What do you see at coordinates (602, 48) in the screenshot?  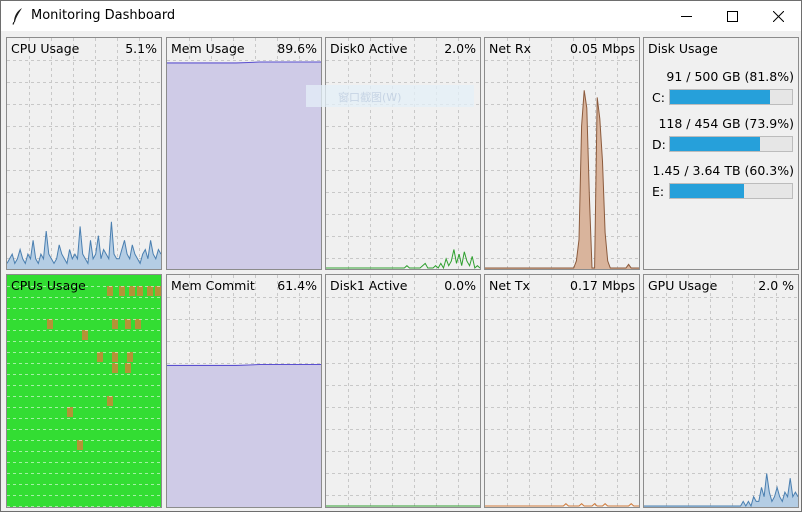 I see `net-rx-value: 0.05 Mbps` at bounding box center [602, 48].